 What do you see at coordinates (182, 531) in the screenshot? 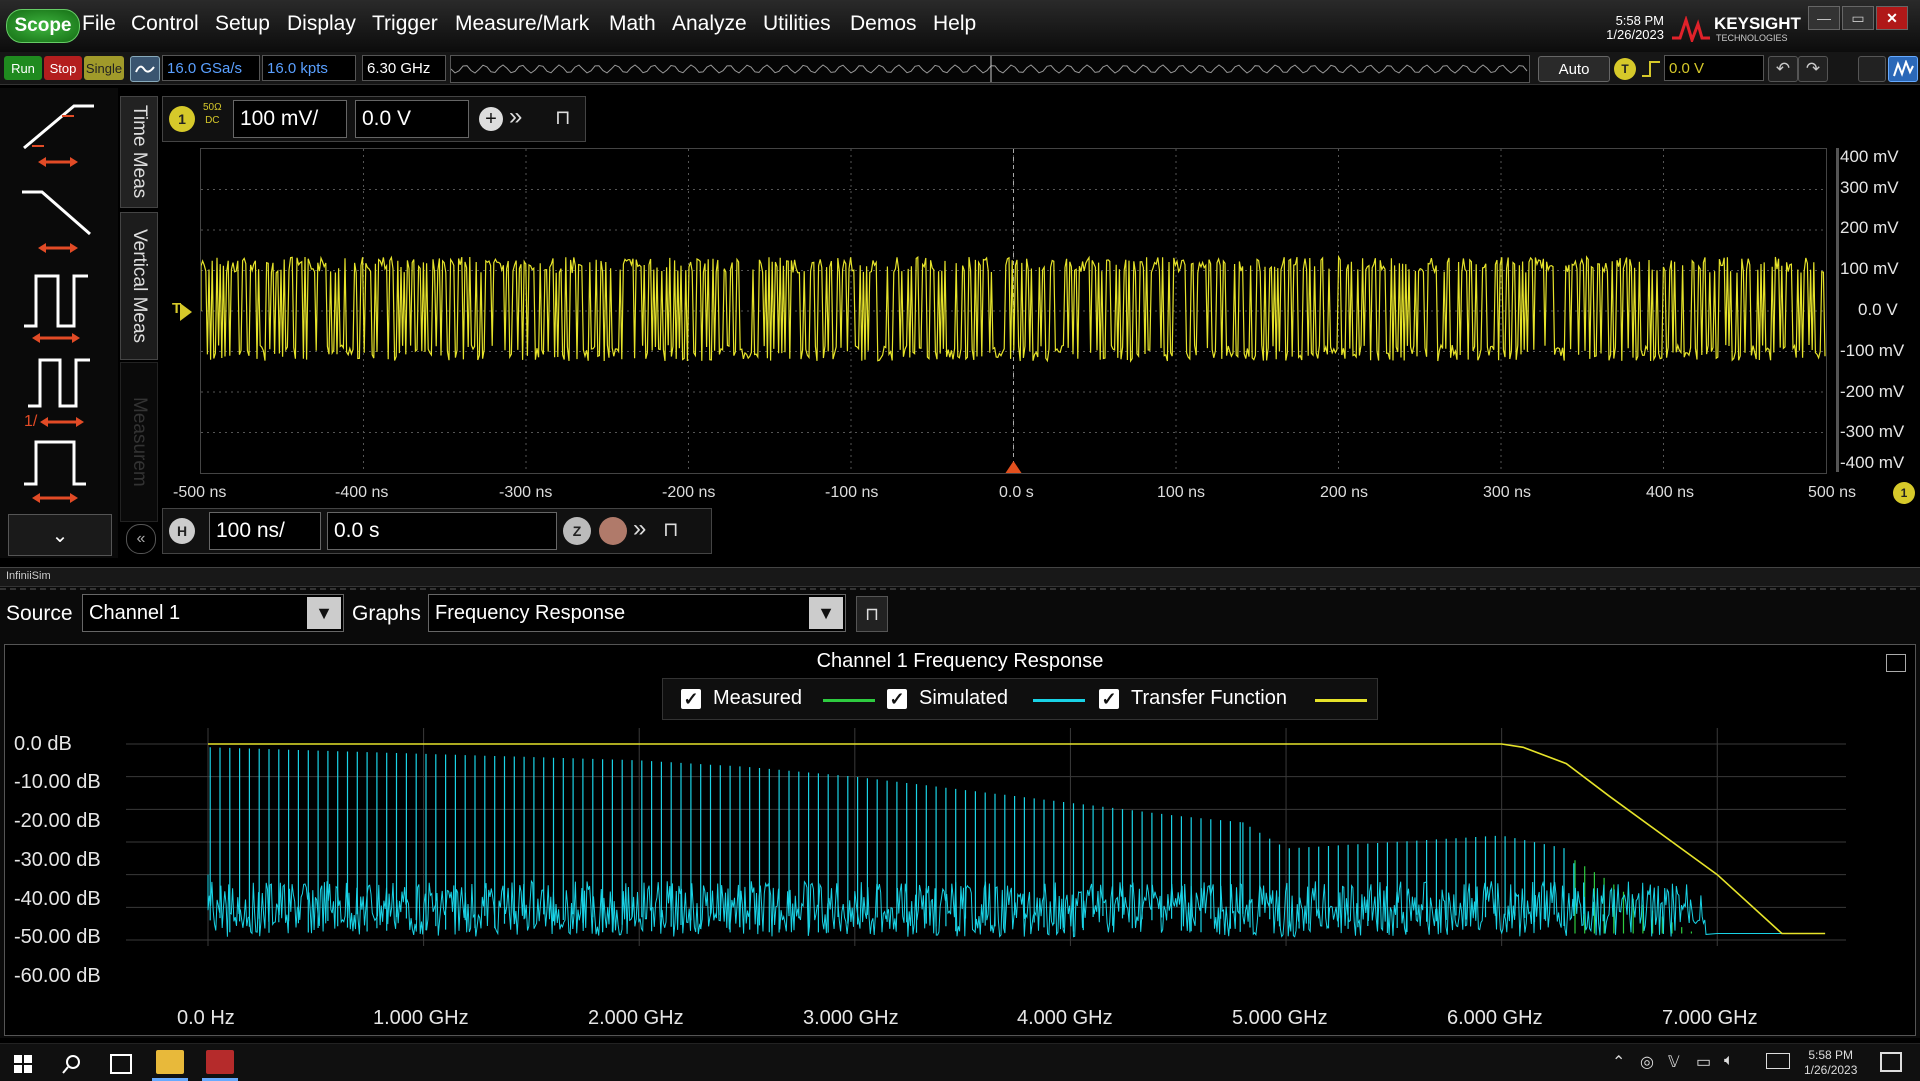
I see `horizontal-badge: H` at bounding box center [182, 531].